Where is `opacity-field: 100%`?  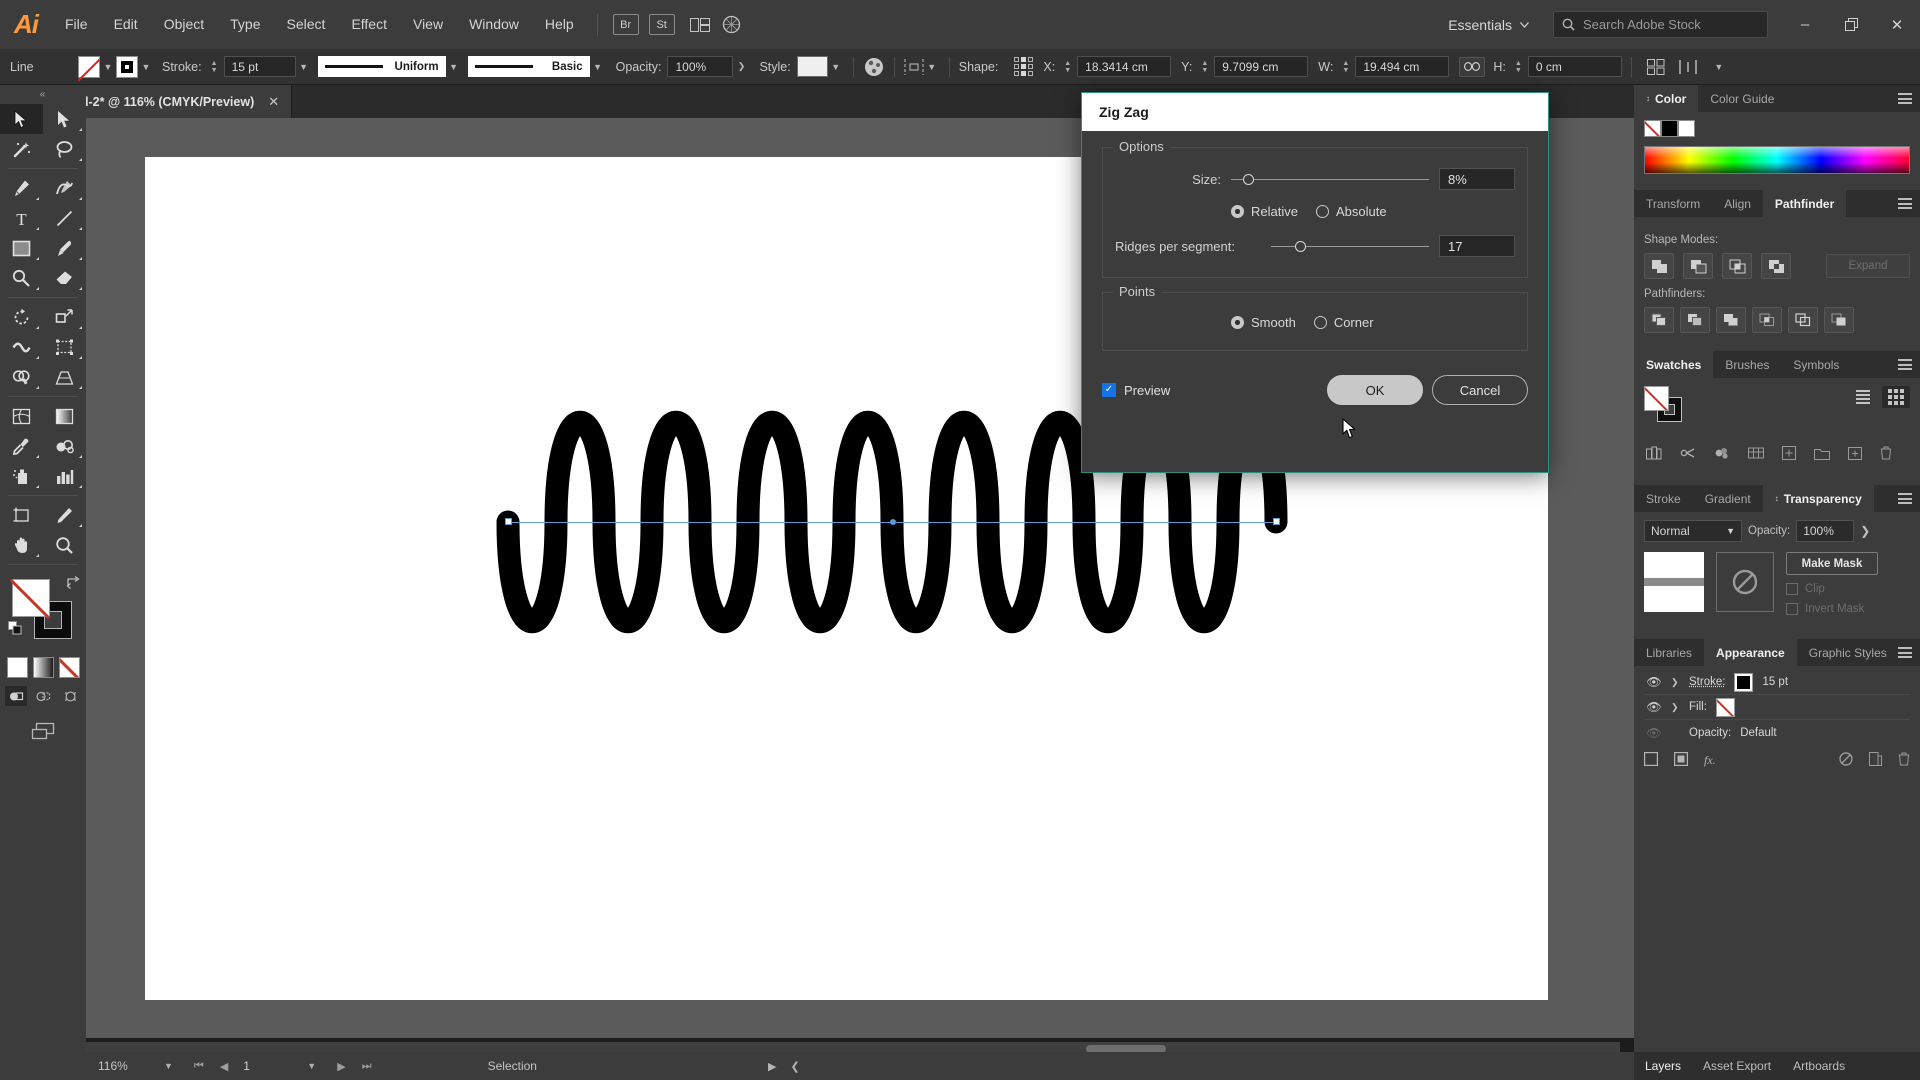
opacity-field: 100% is located at coordinates (700, 66).